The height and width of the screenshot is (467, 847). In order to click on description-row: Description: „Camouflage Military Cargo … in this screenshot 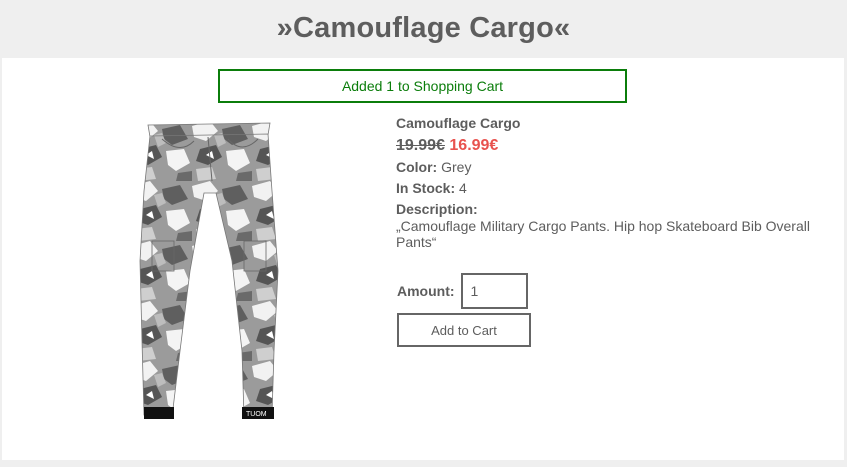, I will do `click(606, 225)`.